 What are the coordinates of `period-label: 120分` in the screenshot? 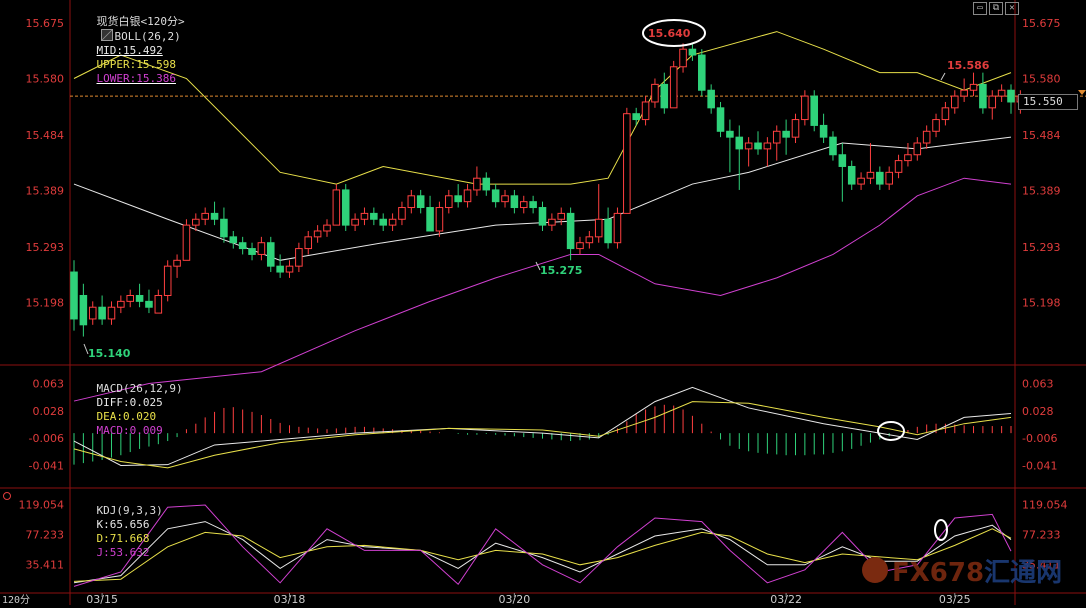 It's located at (16, 601).